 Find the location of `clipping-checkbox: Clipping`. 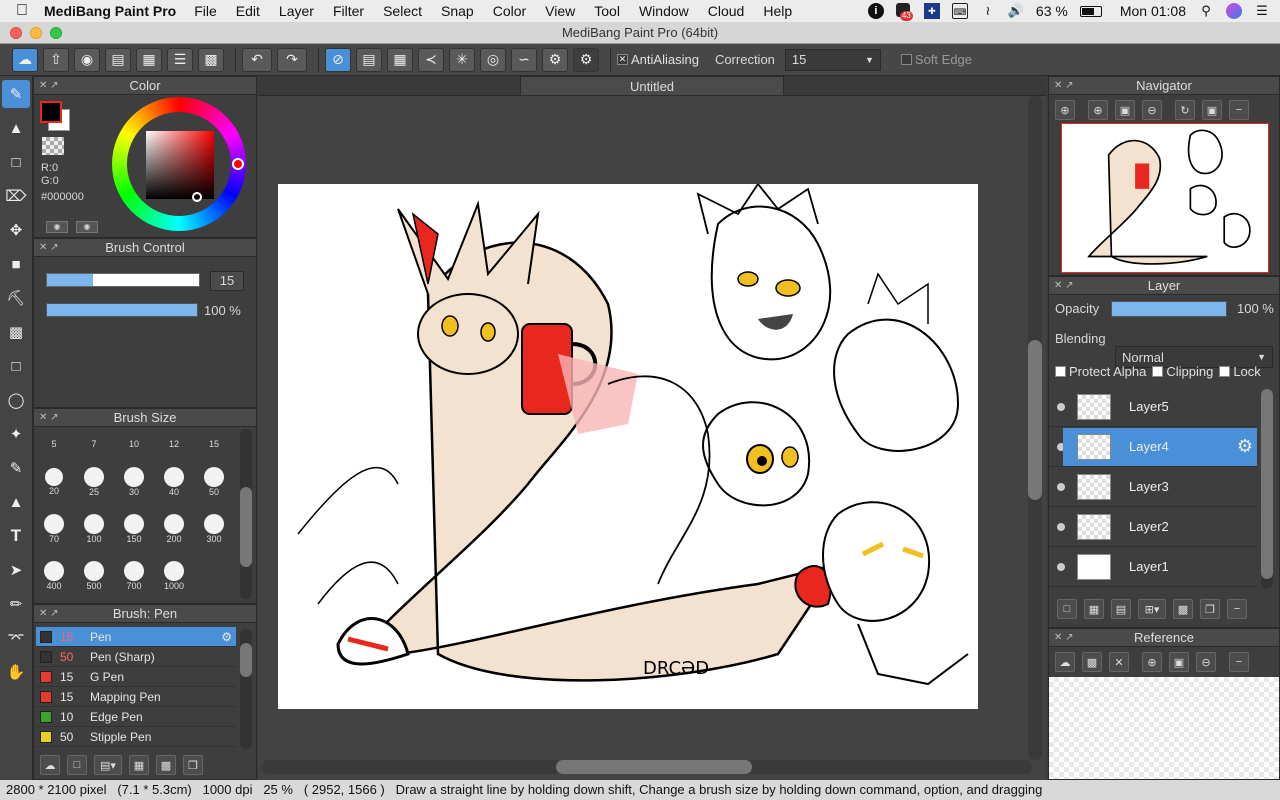

clipping-checkbox: Clipping is located at coordinates (1182, 371).